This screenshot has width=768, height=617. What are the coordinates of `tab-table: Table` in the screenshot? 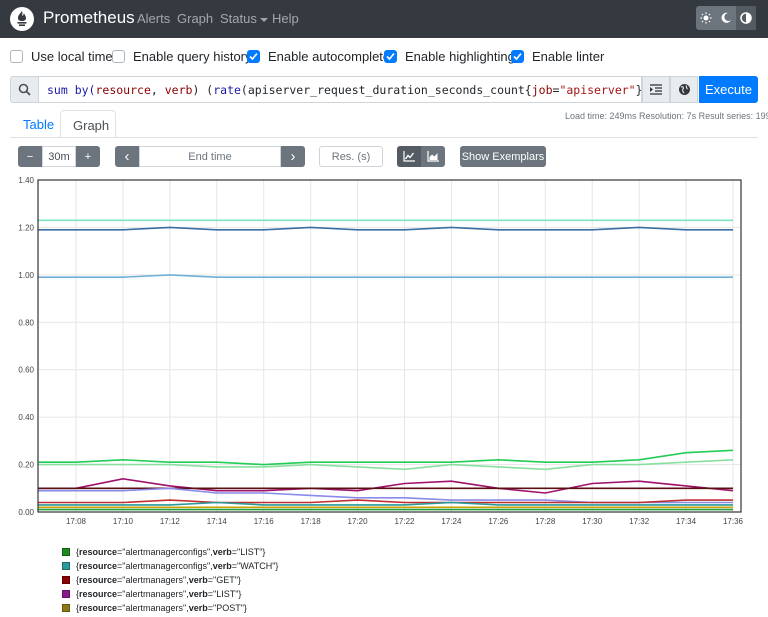 It's located at (38, 124).